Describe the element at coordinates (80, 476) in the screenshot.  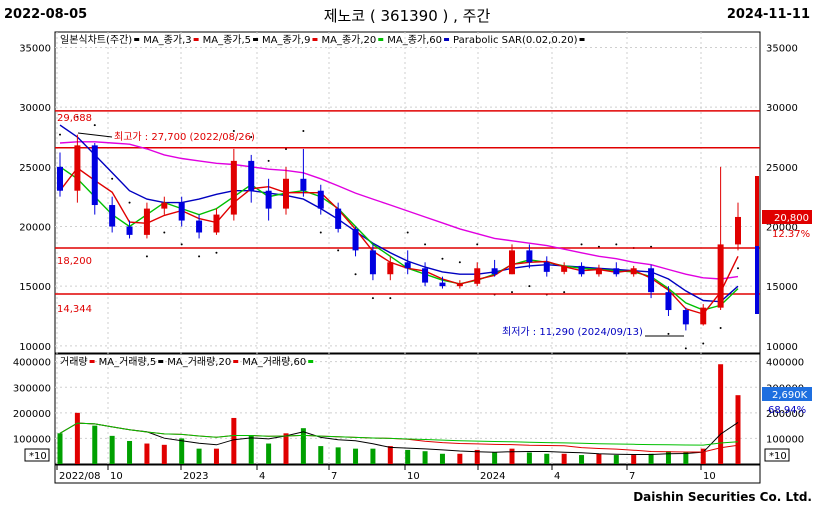
I see `x-tick-label: 2022/08` at that location.